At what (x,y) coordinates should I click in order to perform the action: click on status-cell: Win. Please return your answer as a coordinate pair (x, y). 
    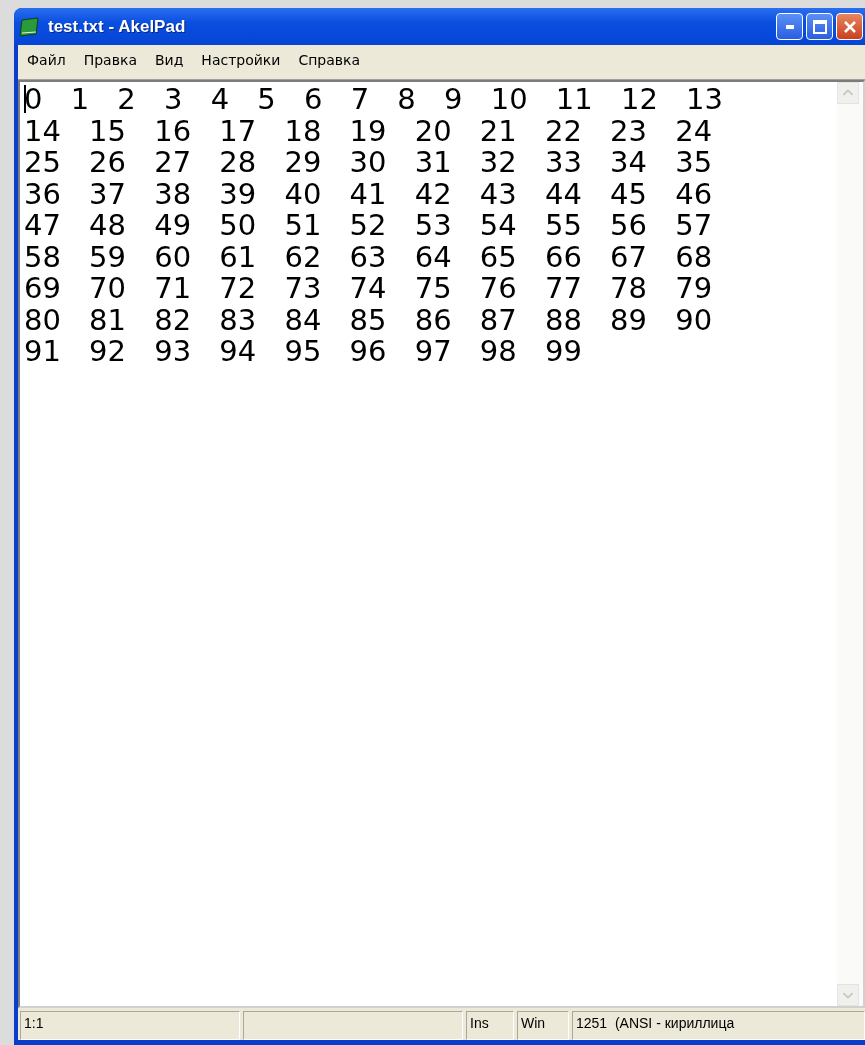
    Looking at the image, I should click on (543, 1025).